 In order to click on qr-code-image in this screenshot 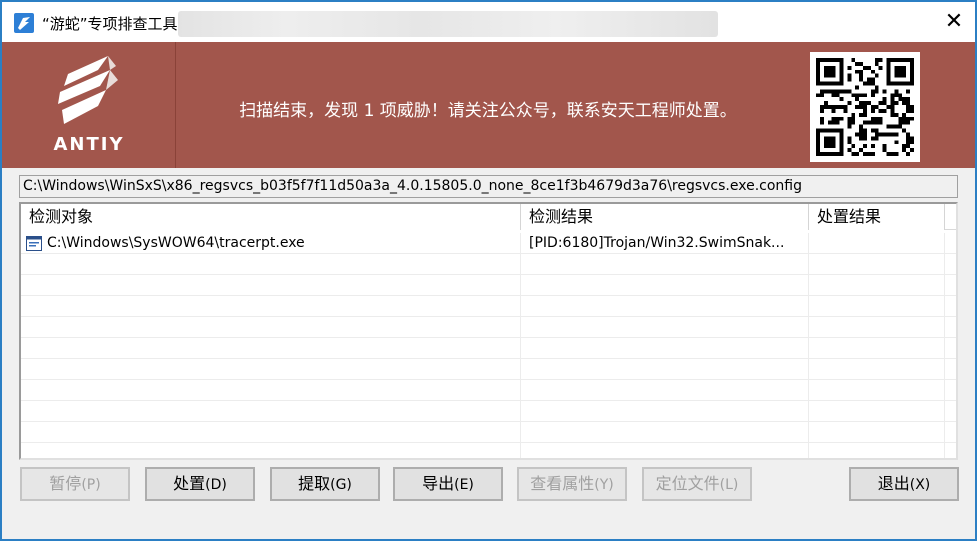, I will do `click(865, 107)`.